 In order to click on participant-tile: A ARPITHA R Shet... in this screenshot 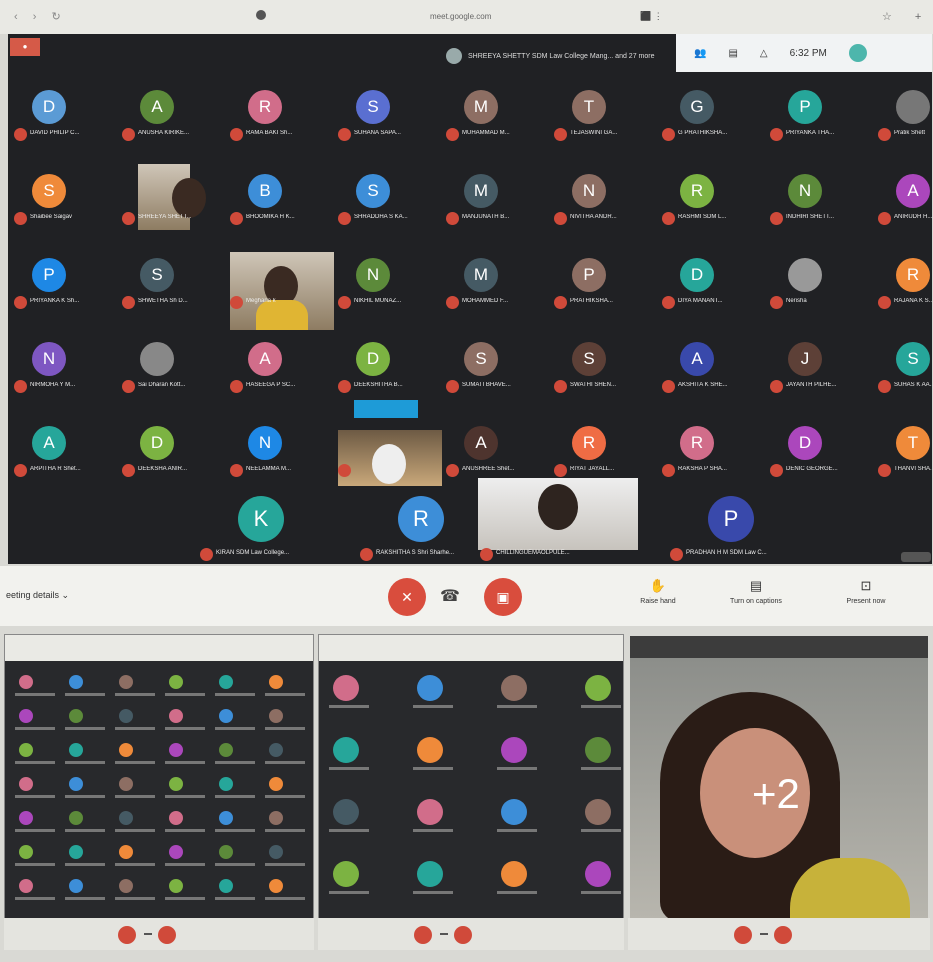, I will do `click(66, 459)`.